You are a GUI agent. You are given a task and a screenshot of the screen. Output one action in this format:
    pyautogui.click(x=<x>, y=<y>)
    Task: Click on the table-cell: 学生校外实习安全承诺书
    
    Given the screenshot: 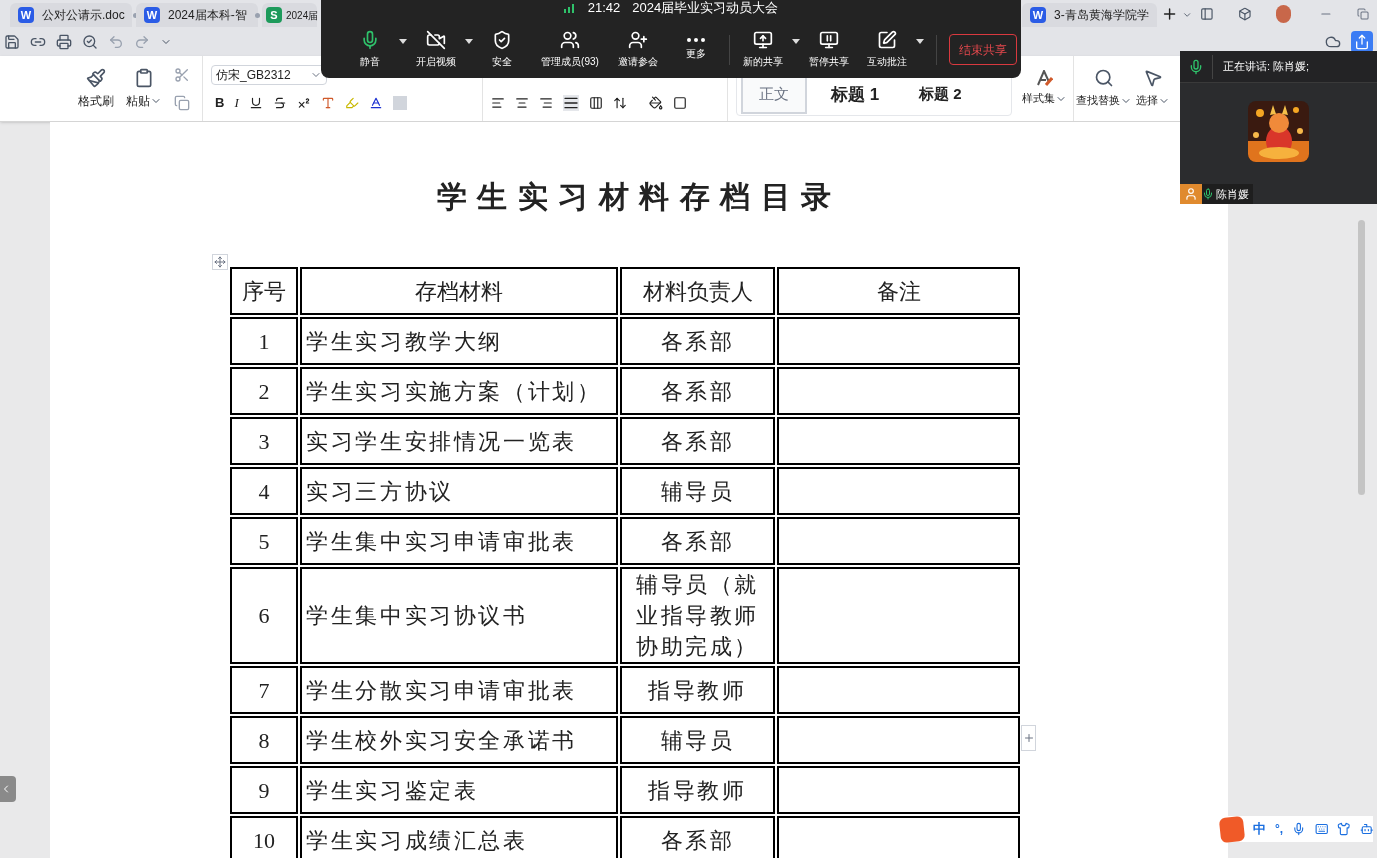 What is the action you would take?
    pyautogui.click(x=459, y=740)
    